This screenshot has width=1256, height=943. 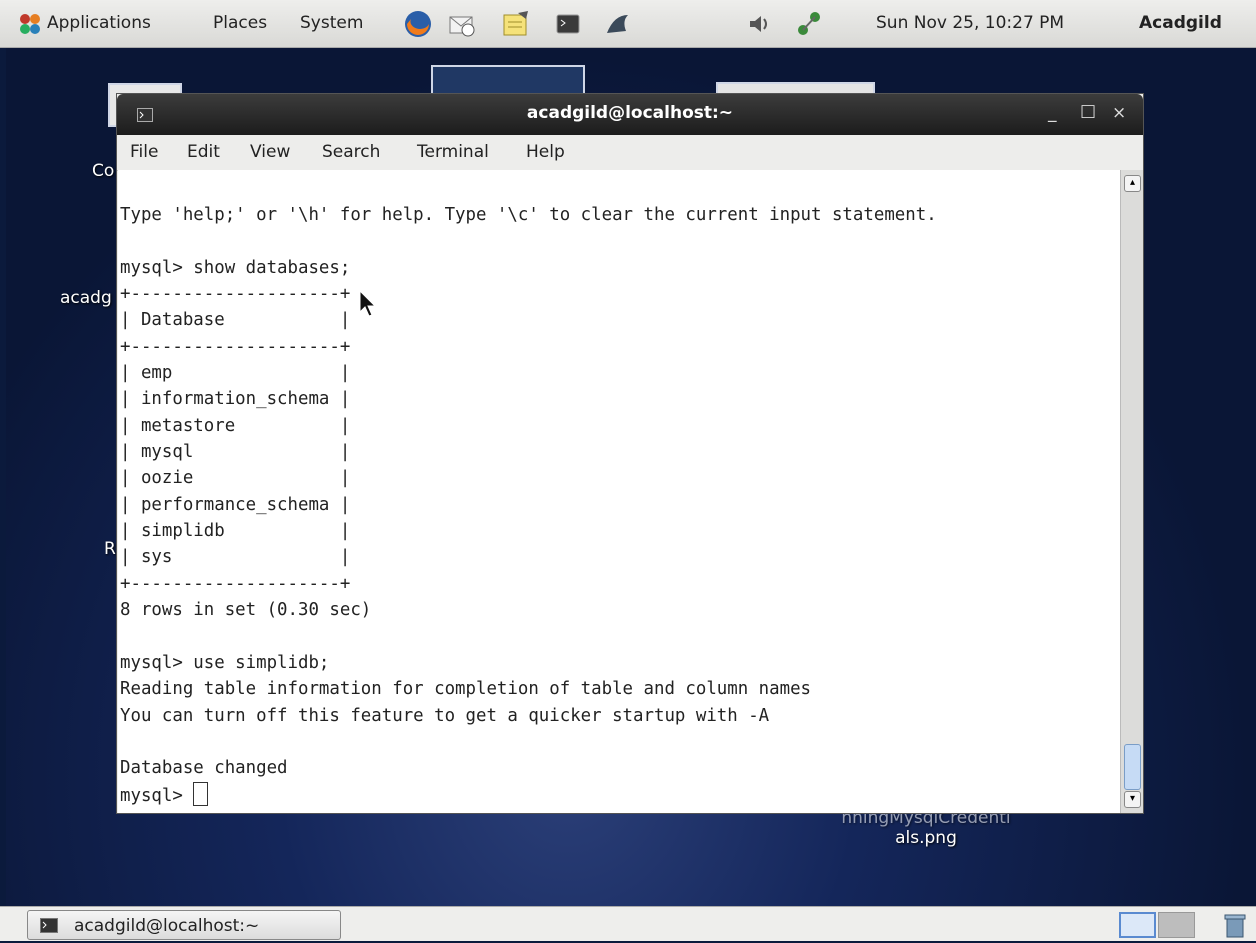 What do you see at coordinates (167, 926) in the screenshot?
I see `taskbar-terminal-label: acadgild@localhost:~` at bounding box center [167, 926].